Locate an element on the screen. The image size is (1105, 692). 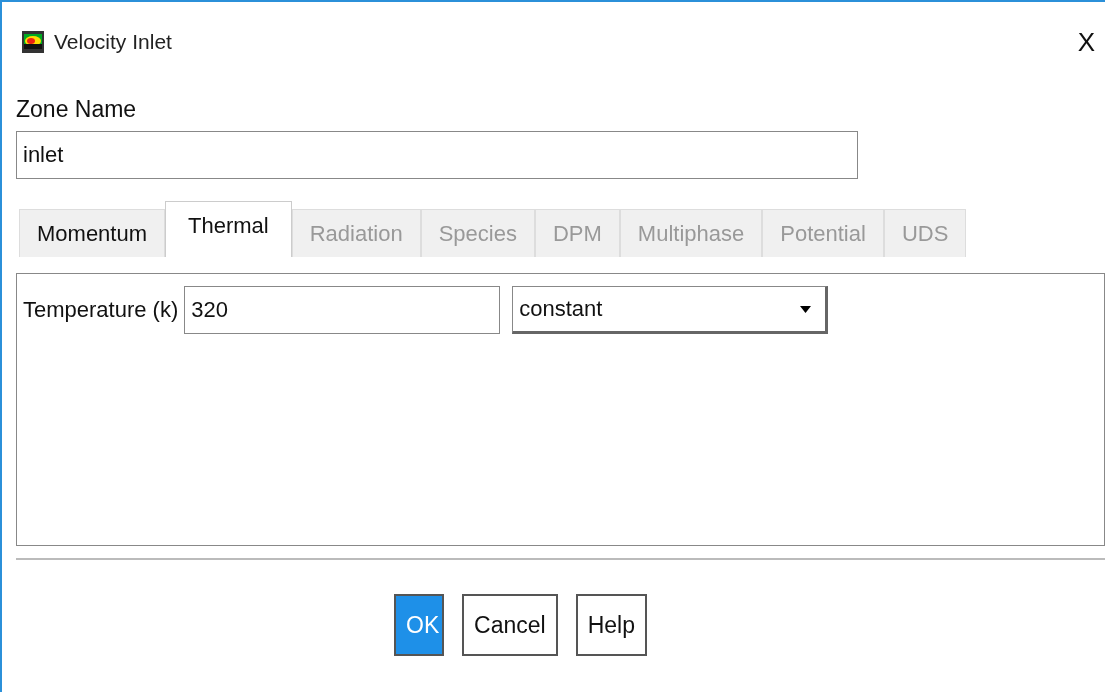
method-dropdown: constant is located at coordinates (670, 310).